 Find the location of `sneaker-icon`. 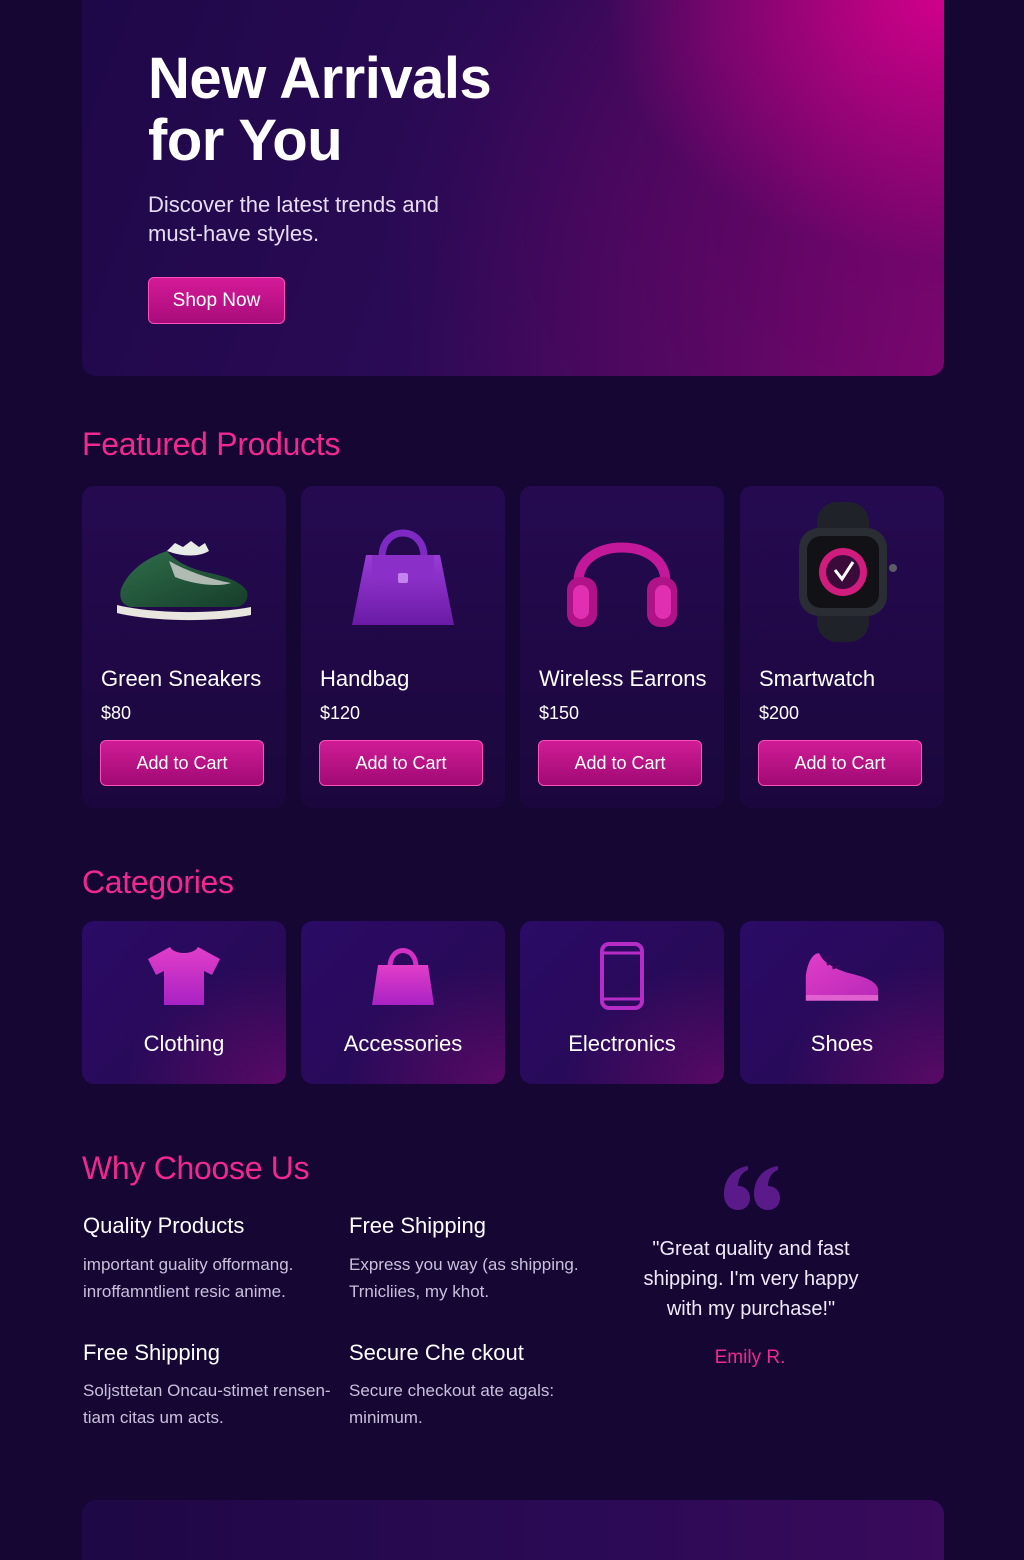

sneaker-icon is located at coordinates (184, 572).